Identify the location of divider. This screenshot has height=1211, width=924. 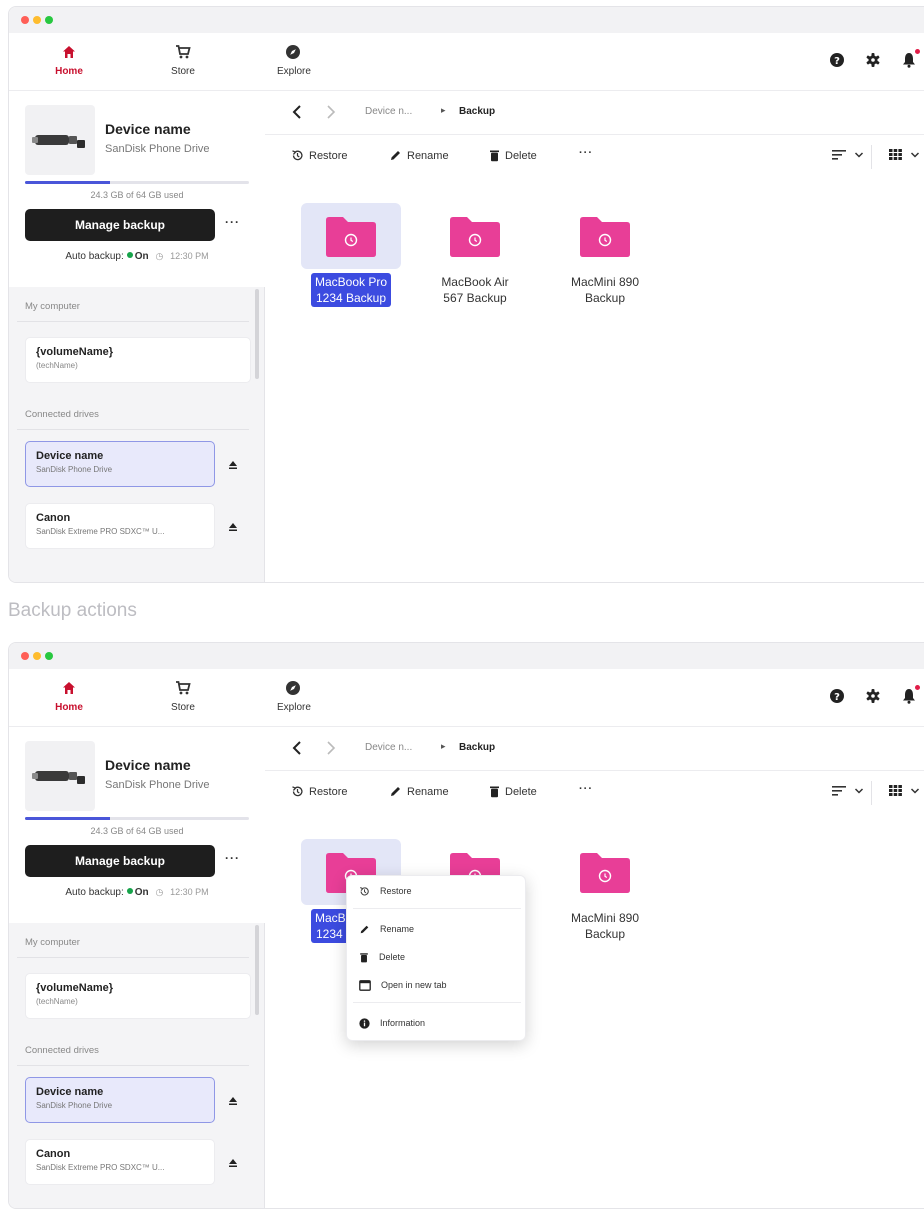
(133, 1065).